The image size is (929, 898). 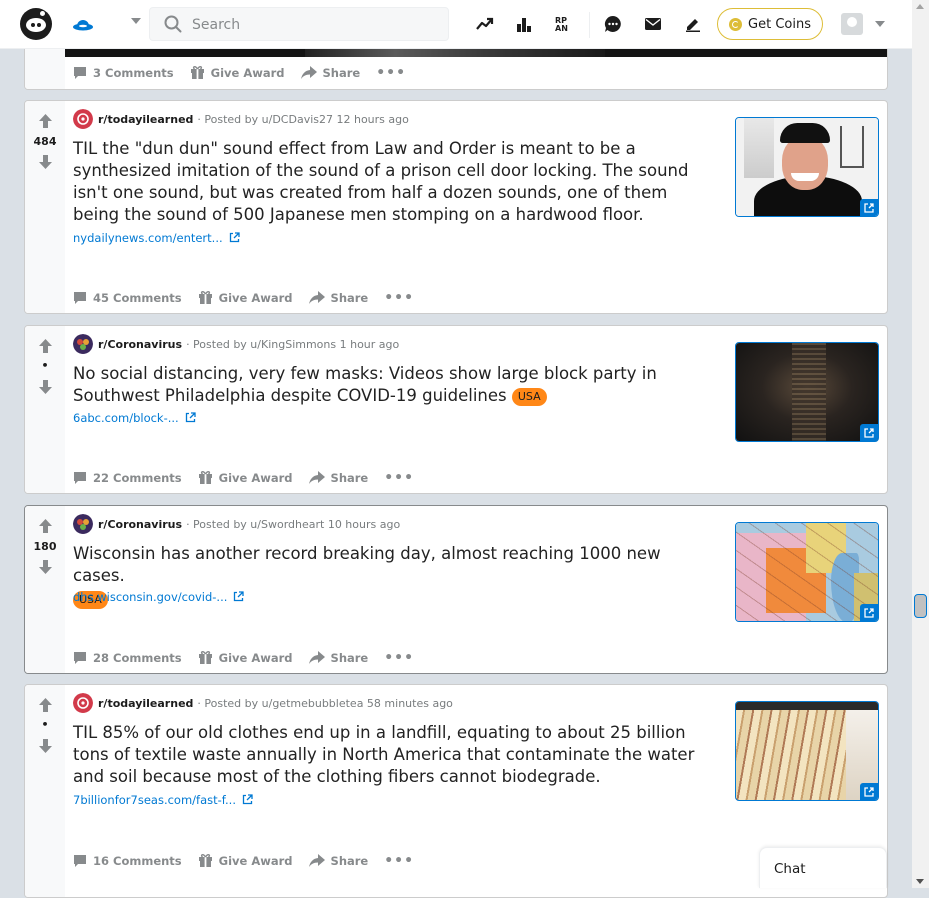 What do you see at coordinates (127, 861) in the screenshot?
I see `comments-button: 16 Comments` at bounding box center [127, 861].